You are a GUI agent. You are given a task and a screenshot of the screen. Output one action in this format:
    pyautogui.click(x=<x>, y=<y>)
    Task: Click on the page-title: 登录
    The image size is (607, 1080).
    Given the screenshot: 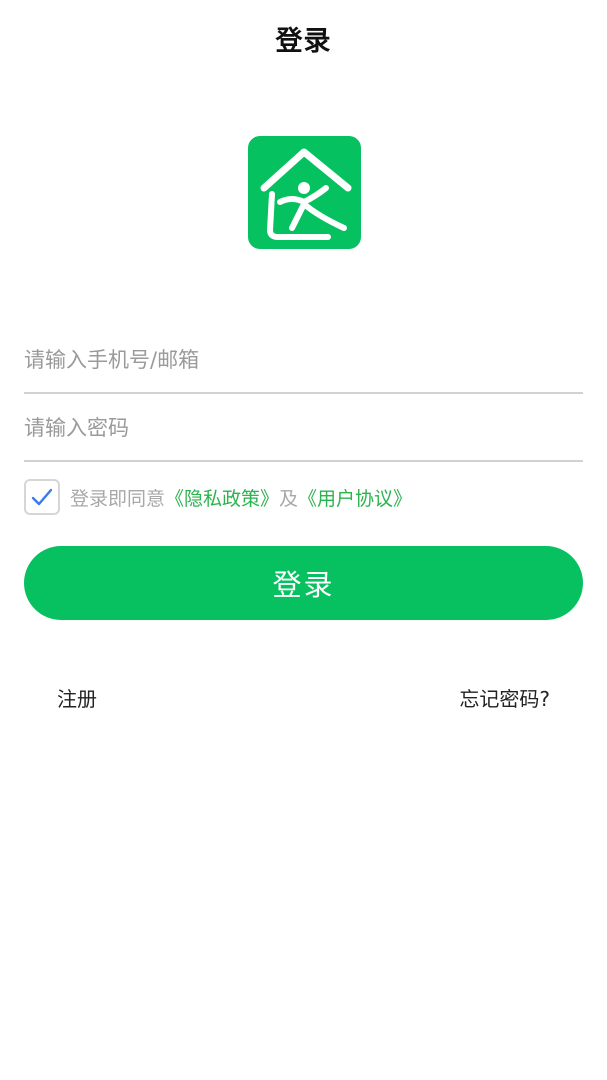 What is the action you would take?
    pyautogui.click(x=303, y=41)
    